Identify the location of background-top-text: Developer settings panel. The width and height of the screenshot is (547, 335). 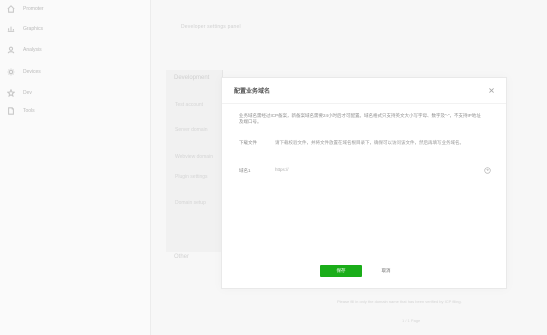
(211, 27).